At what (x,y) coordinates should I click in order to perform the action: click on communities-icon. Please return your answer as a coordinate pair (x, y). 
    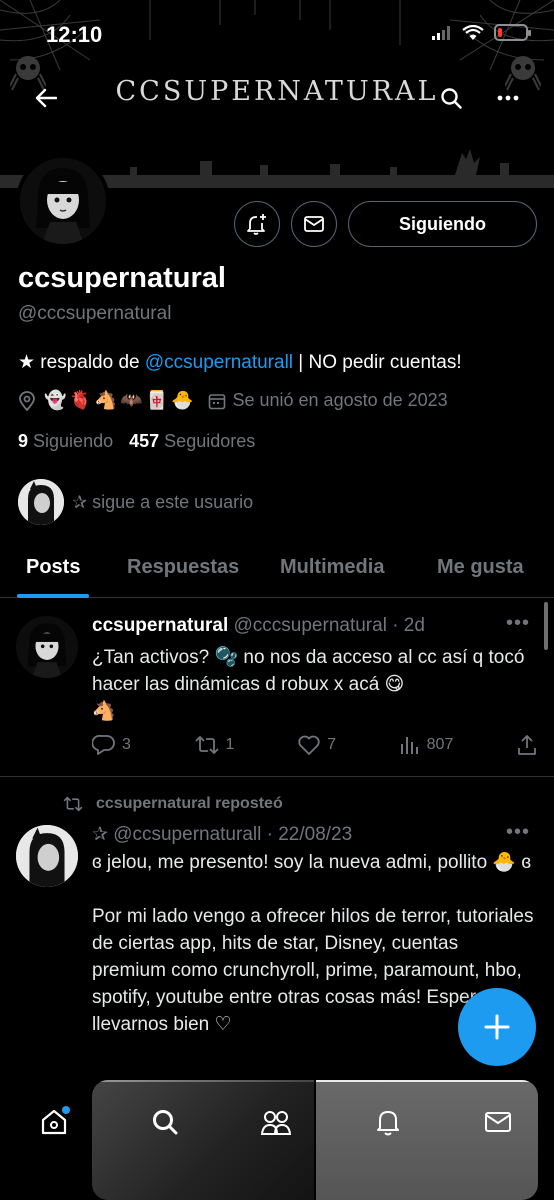
    Looking at the image, I should click on (276, 1123).